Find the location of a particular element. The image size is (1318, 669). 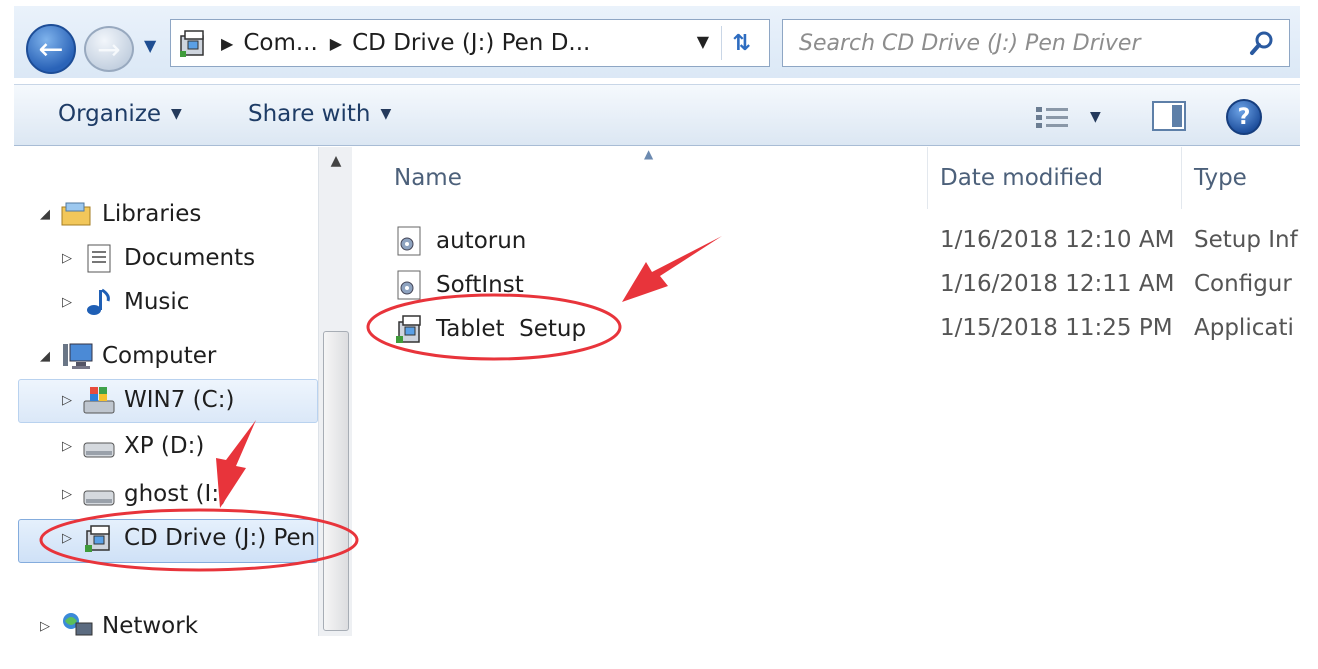

column-header-name: Name is located at coordinates (656, 178).